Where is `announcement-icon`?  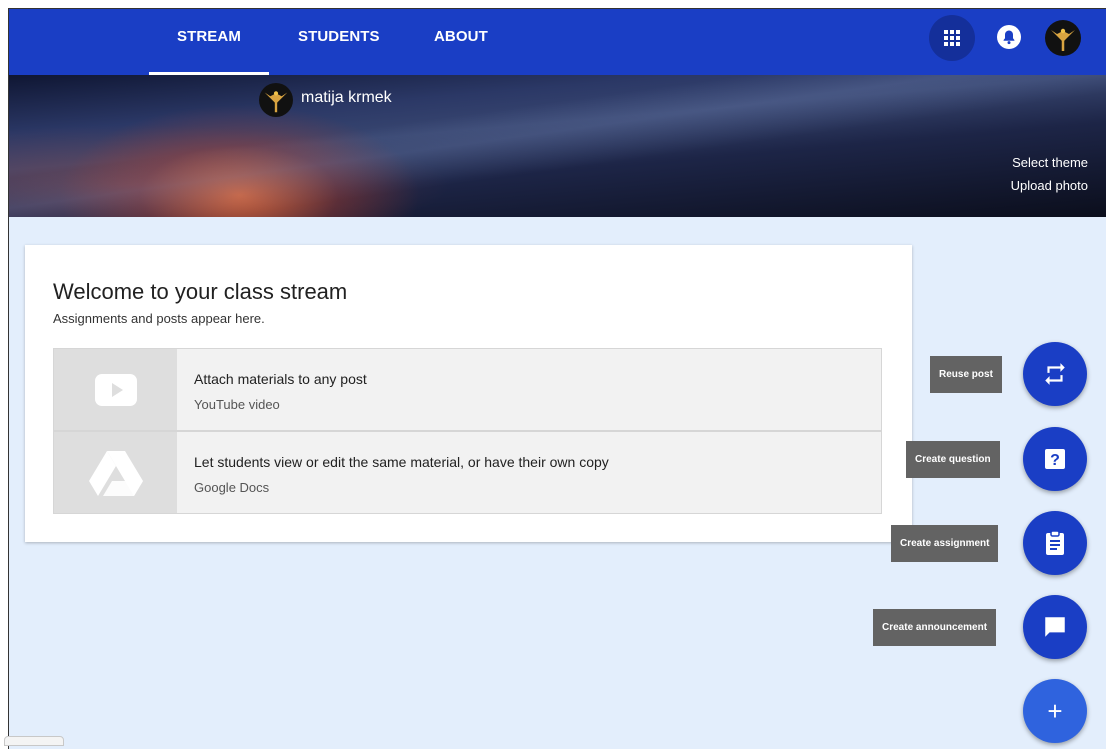
announcement-icon is located at coordinates (1055, 627).